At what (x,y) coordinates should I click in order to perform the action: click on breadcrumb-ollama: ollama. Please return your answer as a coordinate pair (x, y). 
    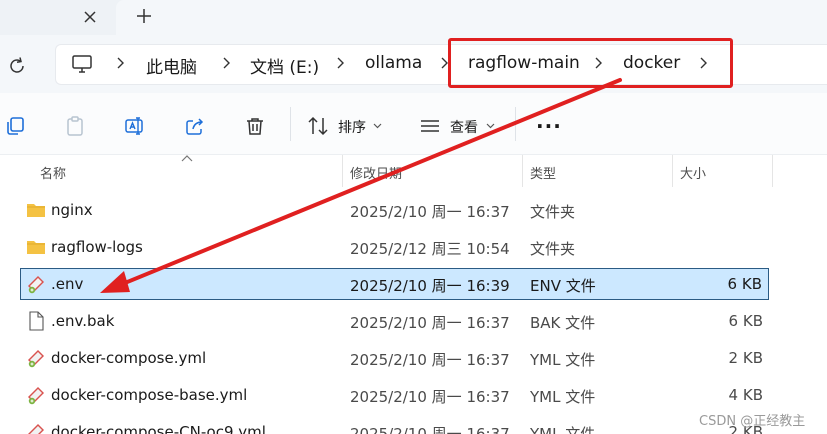
    Looking at the image, I should click on (393, 63).